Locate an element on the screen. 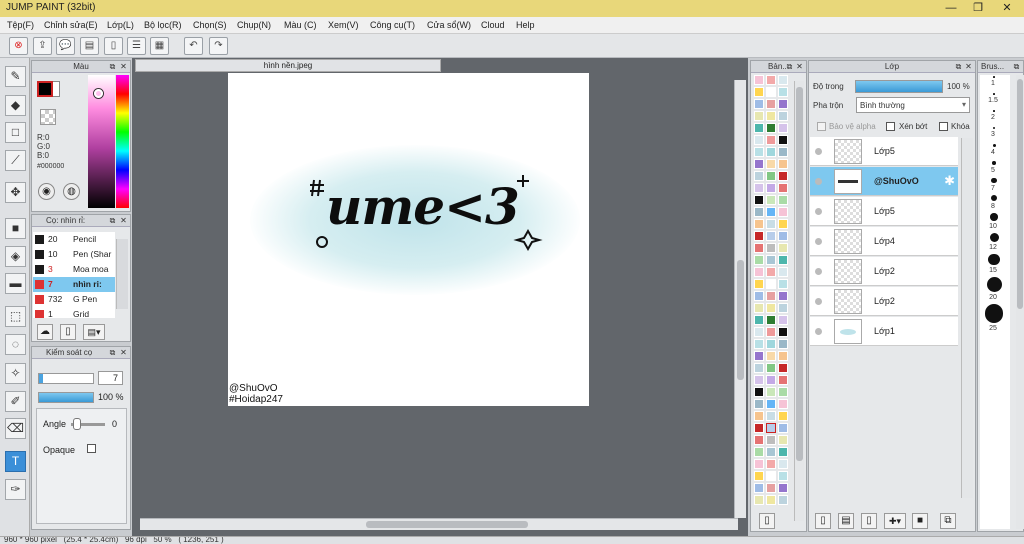 This screenshot has width=1024, height=544. layer-row: Lớp4 is located at coordinates (884, 241).